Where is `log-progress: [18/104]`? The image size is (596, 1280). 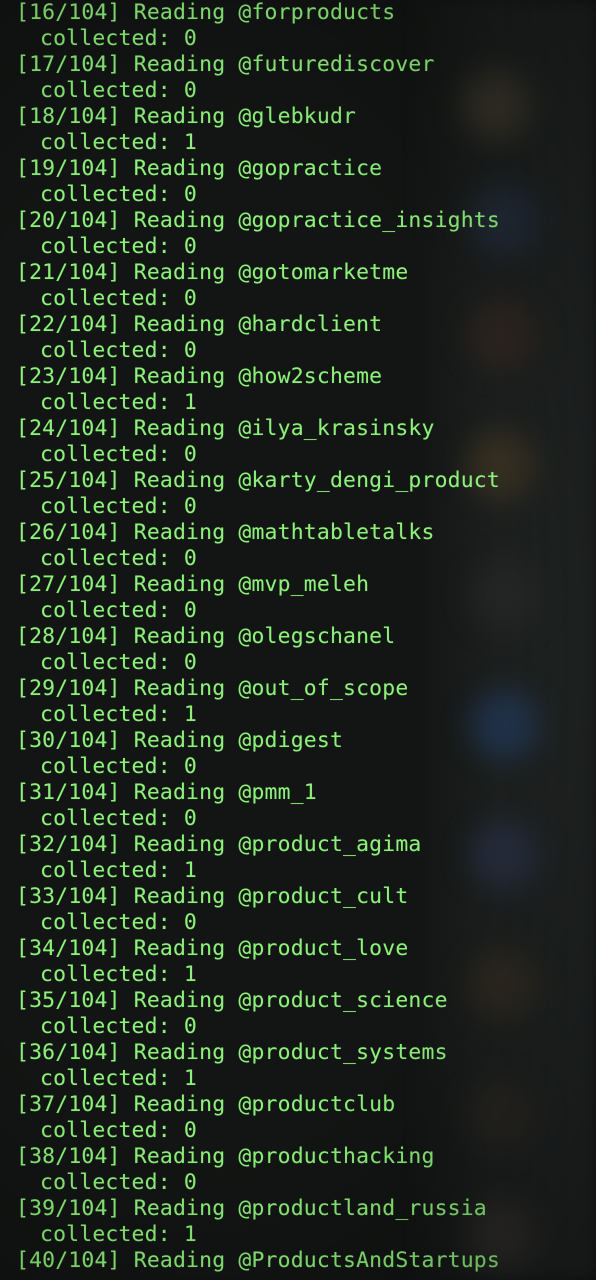 log-progress: [18/104] is located at coordinates (68, 116).